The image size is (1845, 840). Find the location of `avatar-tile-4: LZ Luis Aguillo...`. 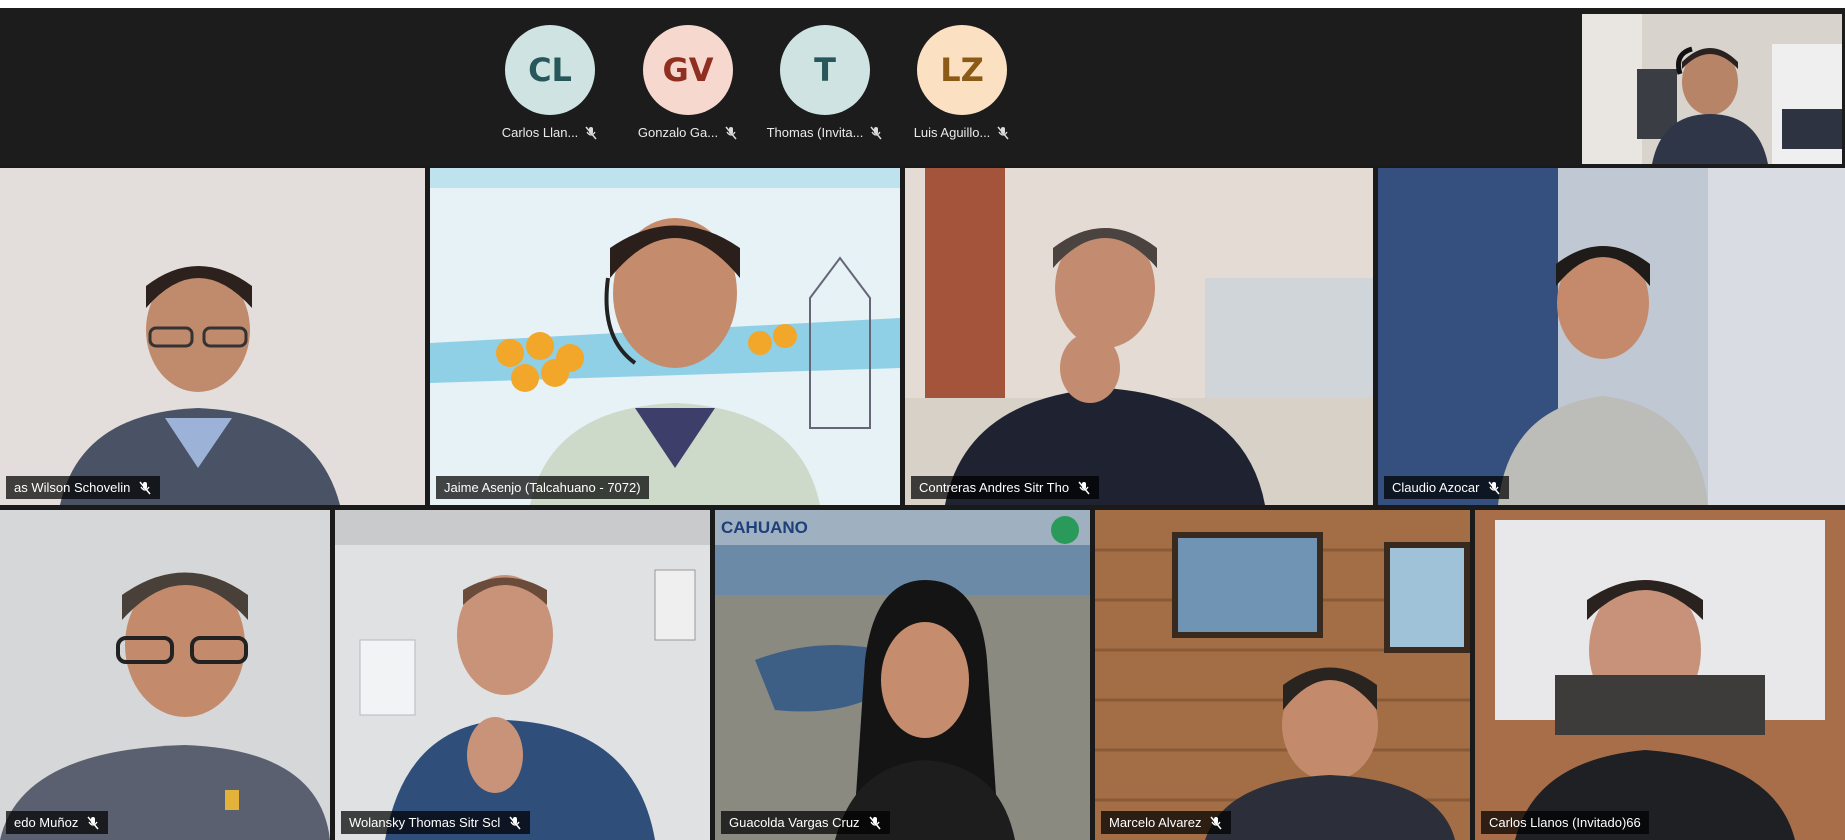

avatar-tile-4: LZ Luis Aguillo... is located at coordinates (961, 82).